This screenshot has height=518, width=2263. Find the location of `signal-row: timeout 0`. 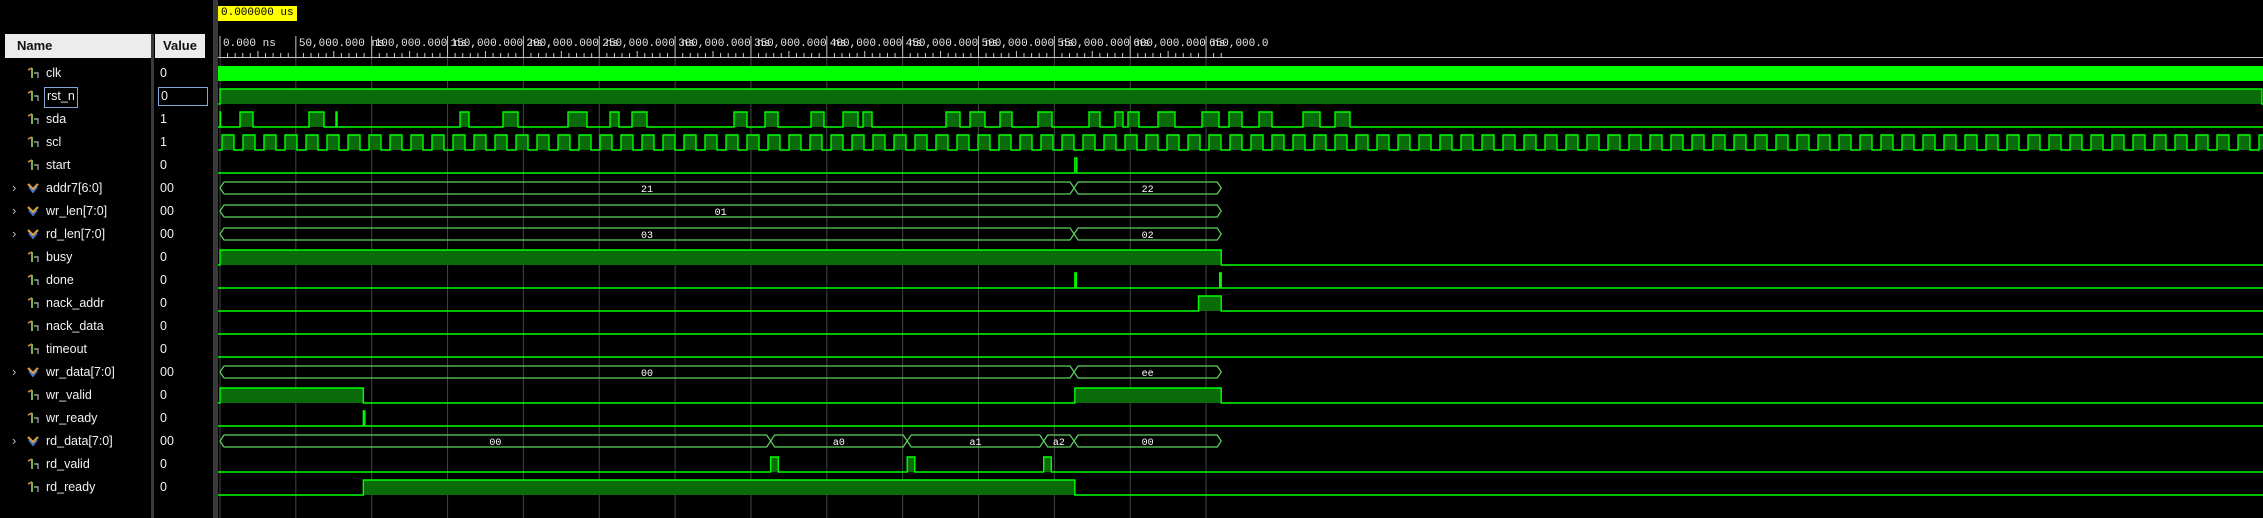

signal-row: timeout 0 is located at coordinates (106, 349).